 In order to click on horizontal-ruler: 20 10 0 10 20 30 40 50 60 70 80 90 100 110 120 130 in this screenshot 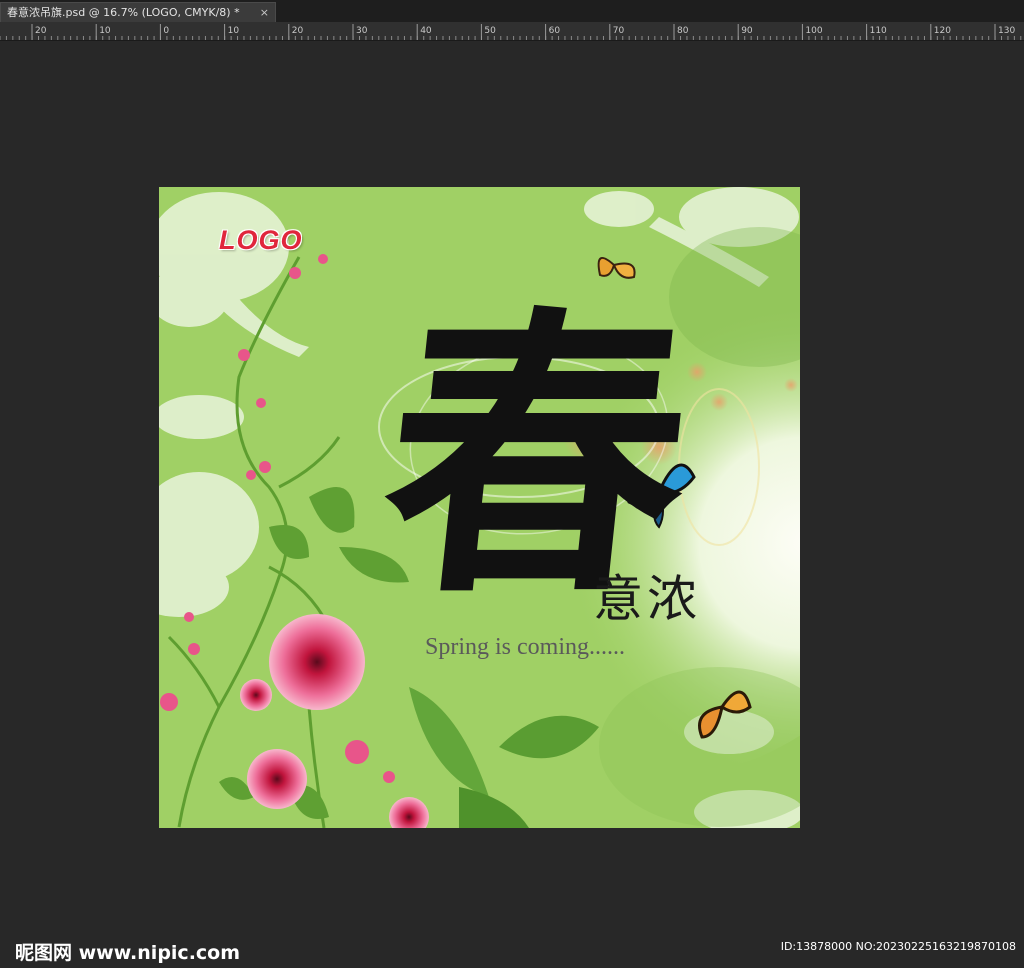, I will do `click(512, 31)`.